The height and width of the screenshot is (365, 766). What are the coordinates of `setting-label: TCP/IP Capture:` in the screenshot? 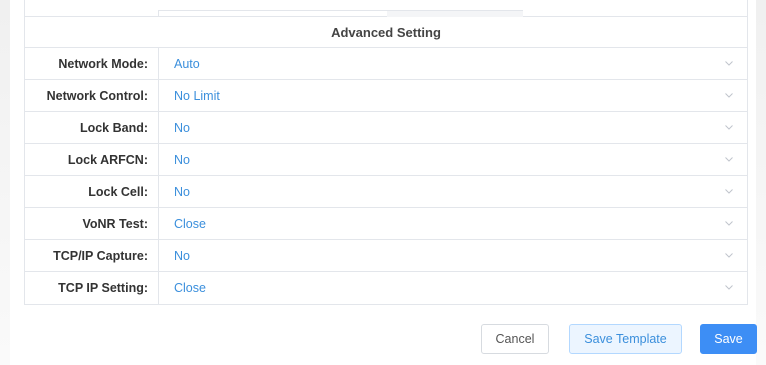 It's located at (92, 255).